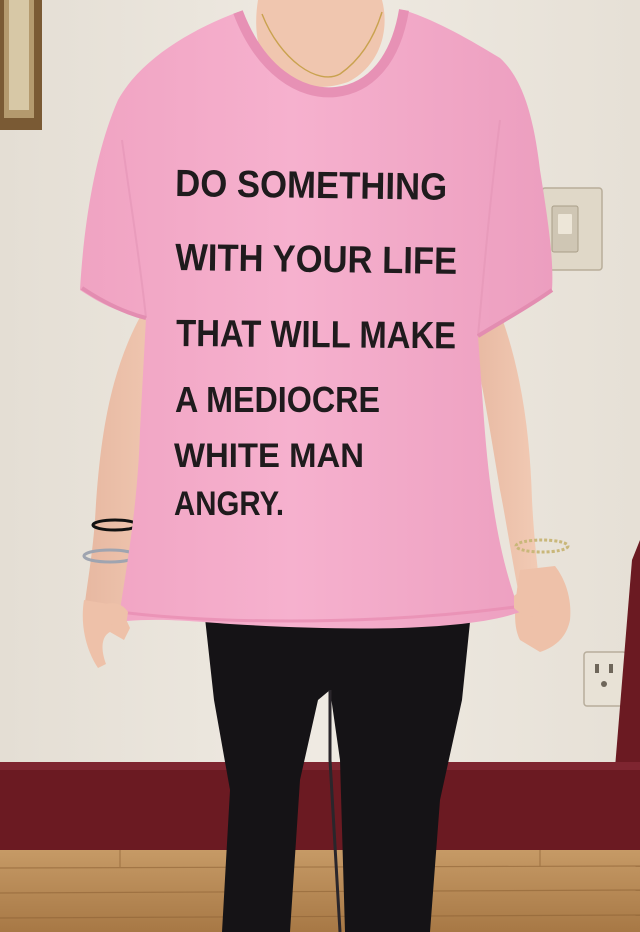  I want to click on slogan-line-3: THAT WILL MAKE, so click(316, 335).